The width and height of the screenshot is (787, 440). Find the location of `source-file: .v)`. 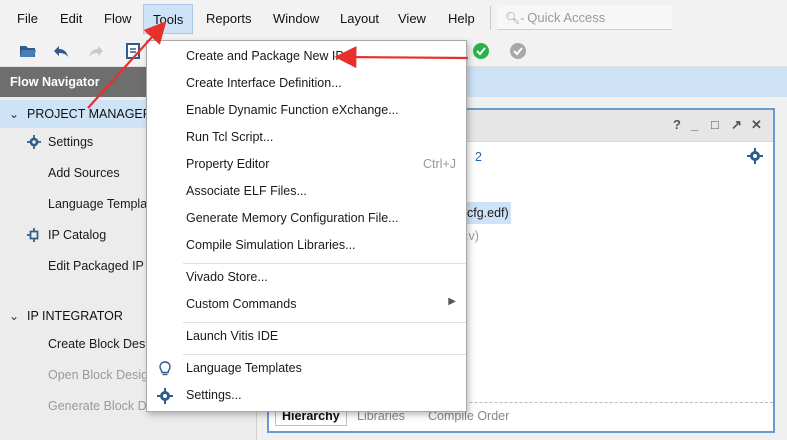

source-file: .v) is located at coordinates (472, 236).